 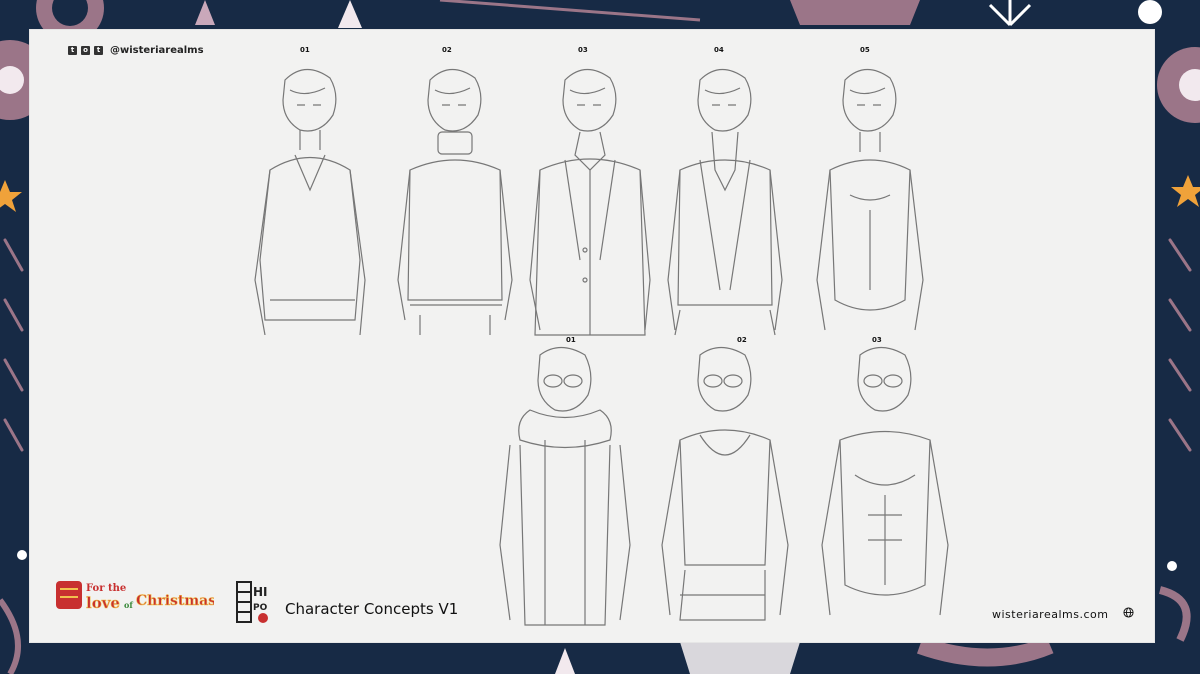 I want to click on character-sketch-coat, so click(x=590, y=202).